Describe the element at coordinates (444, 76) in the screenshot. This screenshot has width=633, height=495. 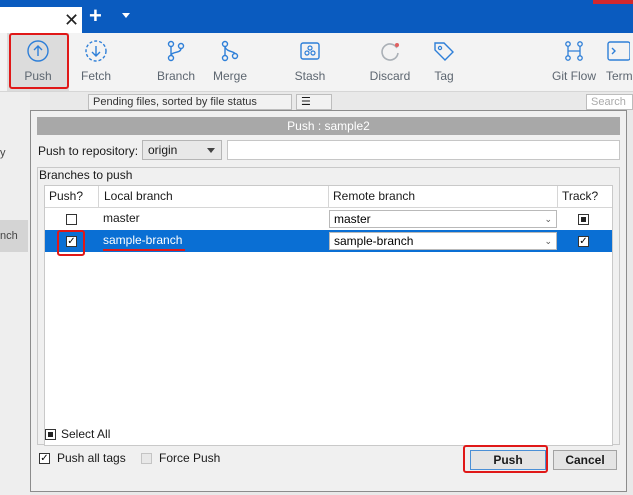
I see `tag-label: Tag` at that location.